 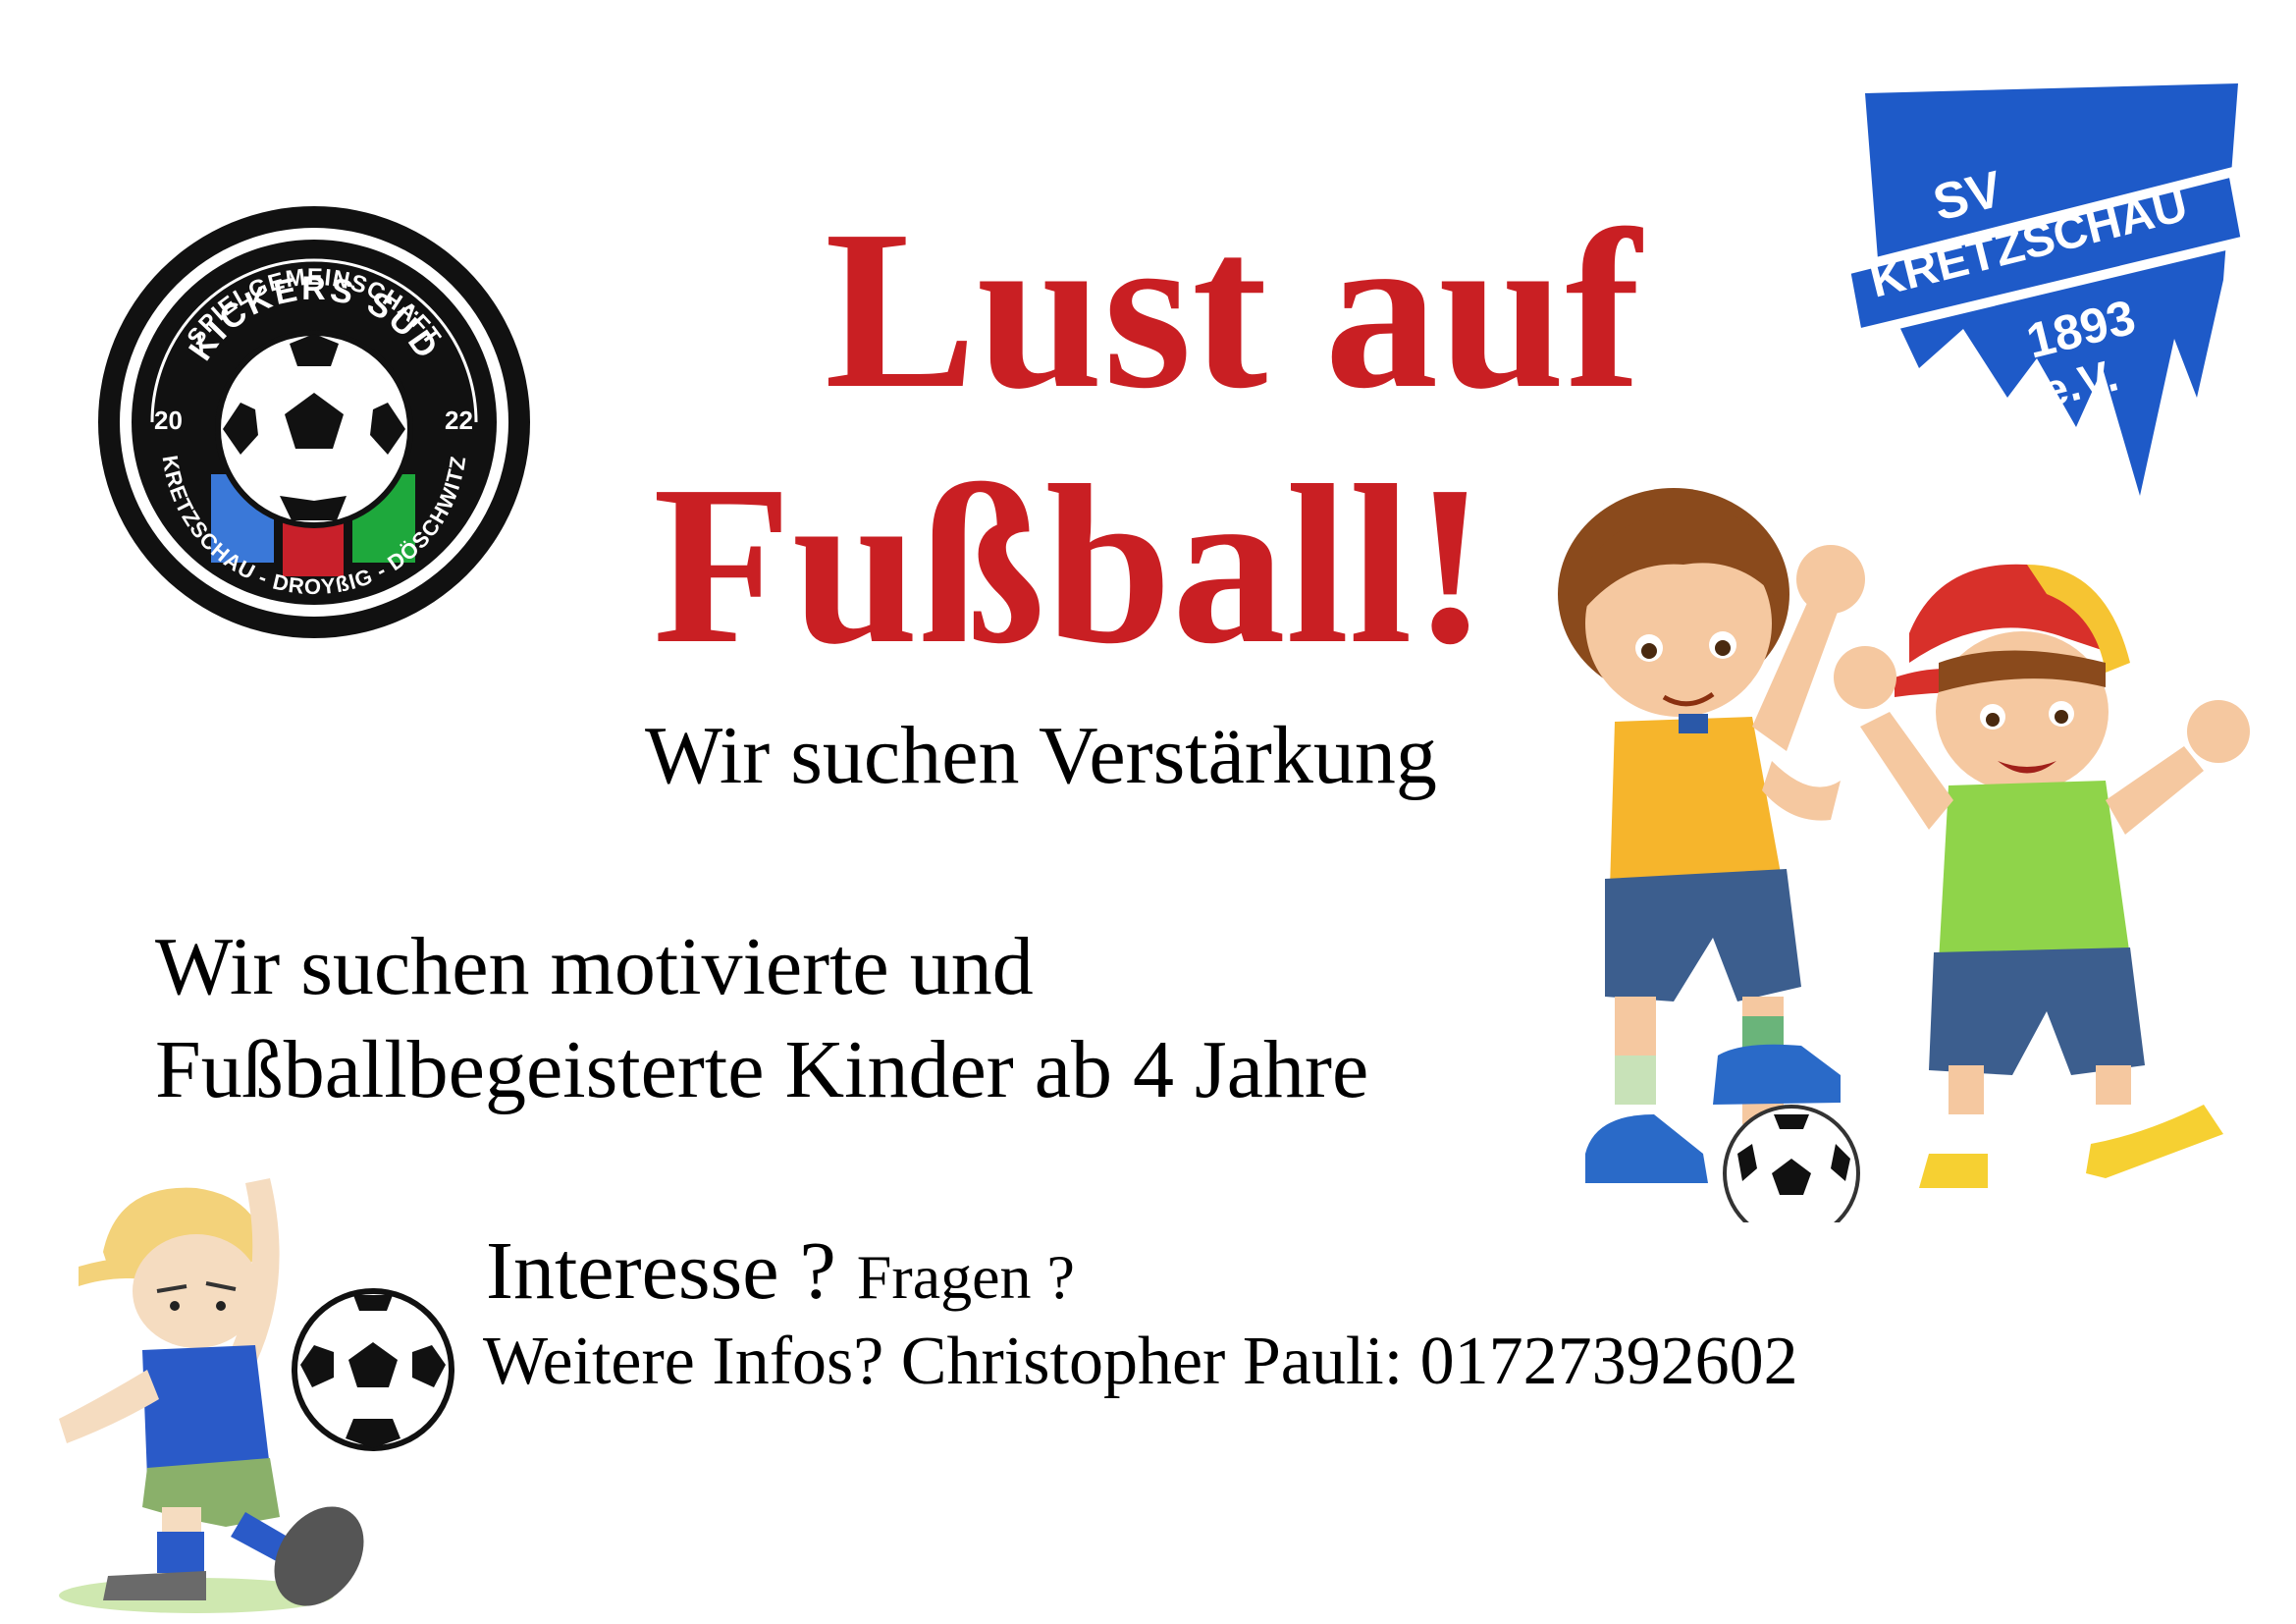 What do you see at coordinates (2044, 289) in the screenshot?
I see `sv-kretzschau-crest: SV KRETZSCHAU 1893 e.V.` at bounding box center [2044, 289].